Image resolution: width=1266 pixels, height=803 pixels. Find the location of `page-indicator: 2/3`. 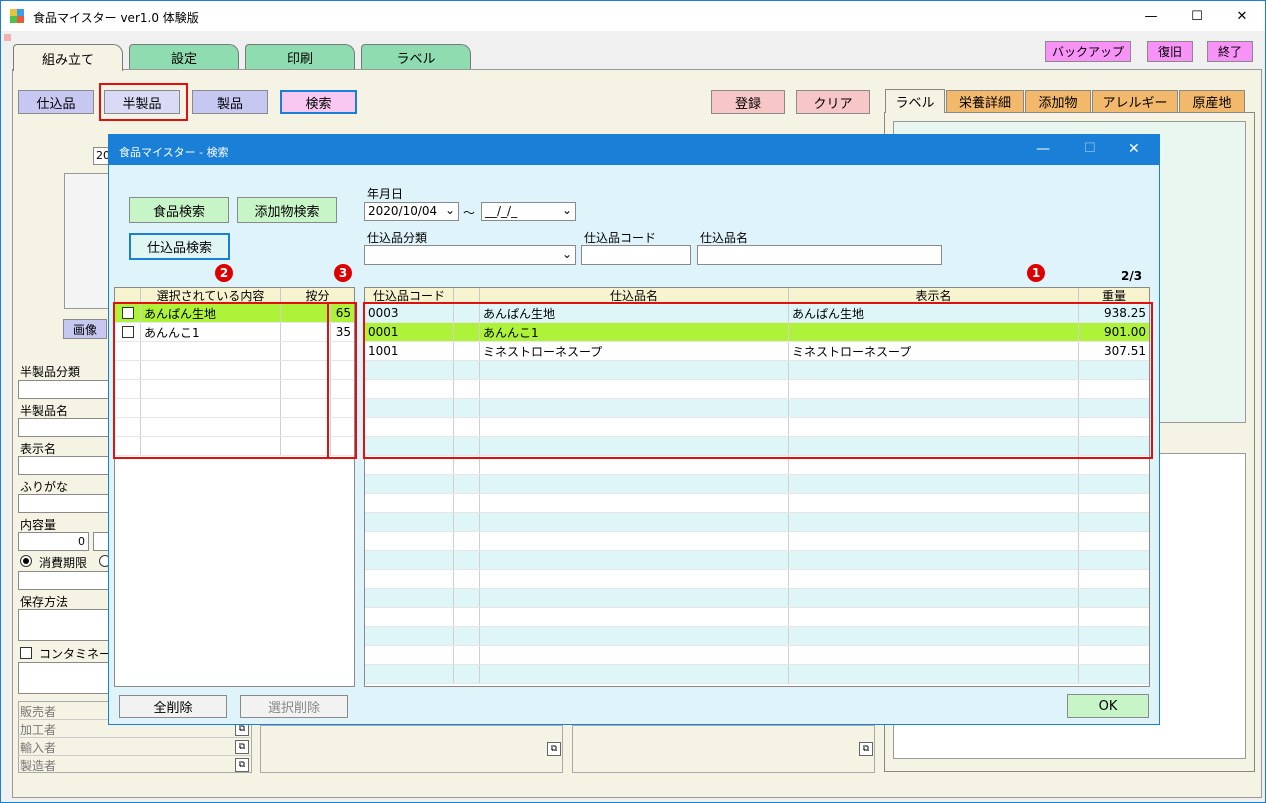

page-indicator: 2/3 is located at coordinates (1132, 276).